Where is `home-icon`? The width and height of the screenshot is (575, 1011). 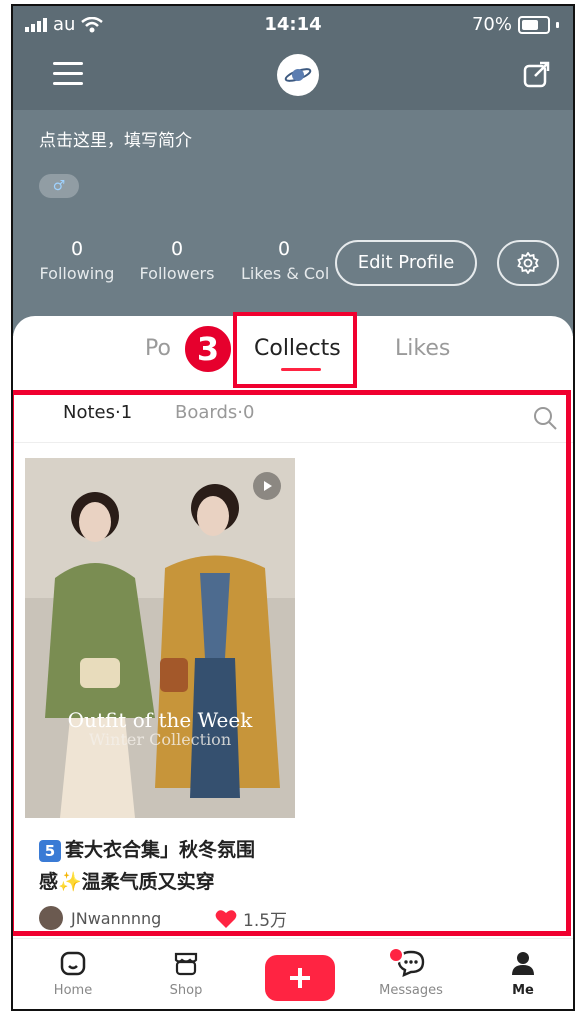
home-icon is located at coordinates (73, 963).